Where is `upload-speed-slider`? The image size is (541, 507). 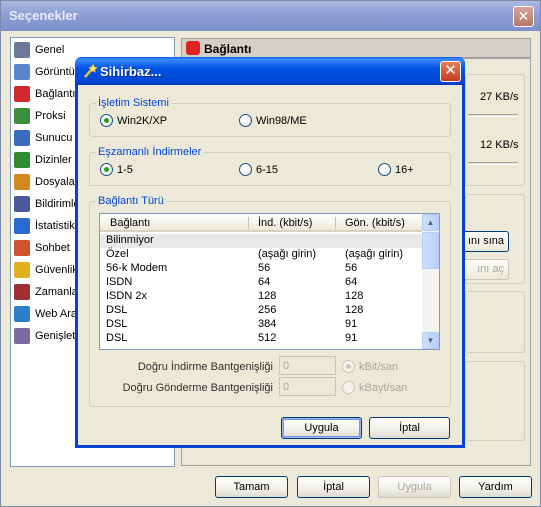 upload-speed-slider is located at coordinates (493, 163).